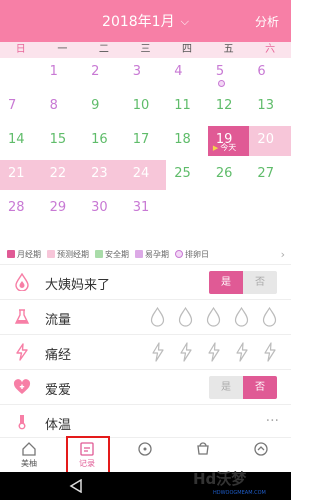 The width and height of the screenshot is (320, 500). What do you see at coordinates (187, 141) in the screenshot?
I see `calendar-day: 18` at bounding box center [187, 141].